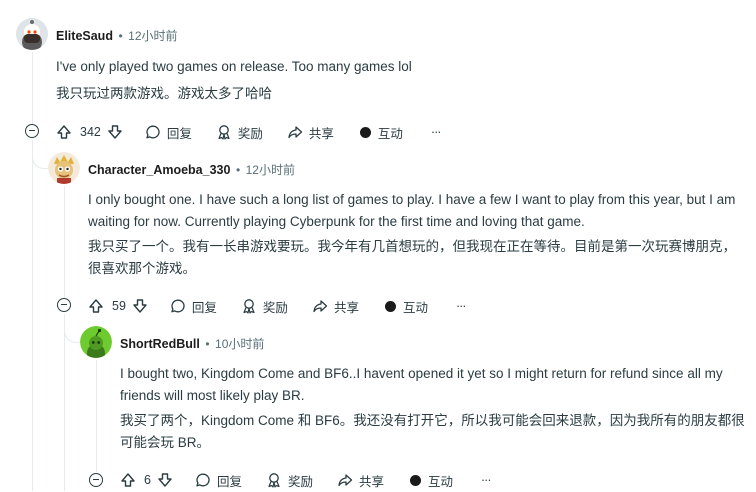 This screenshot has height=492, width=756. I want to click on comment-header: ShortRedBull • 10小时前, so click(192, 343).